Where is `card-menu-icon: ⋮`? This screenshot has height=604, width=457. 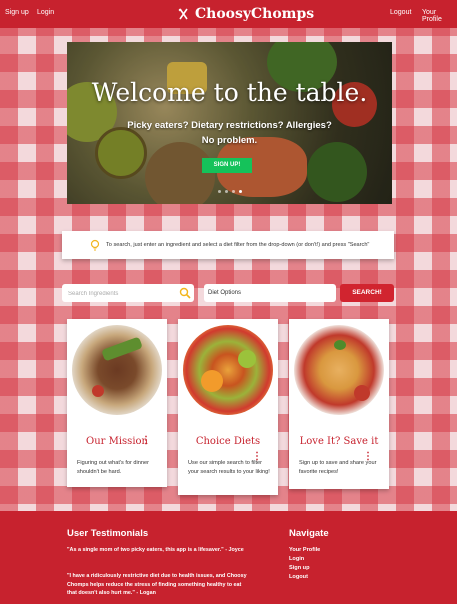 card-menu-icon: ⋮ is located at coordinates (146, 440).